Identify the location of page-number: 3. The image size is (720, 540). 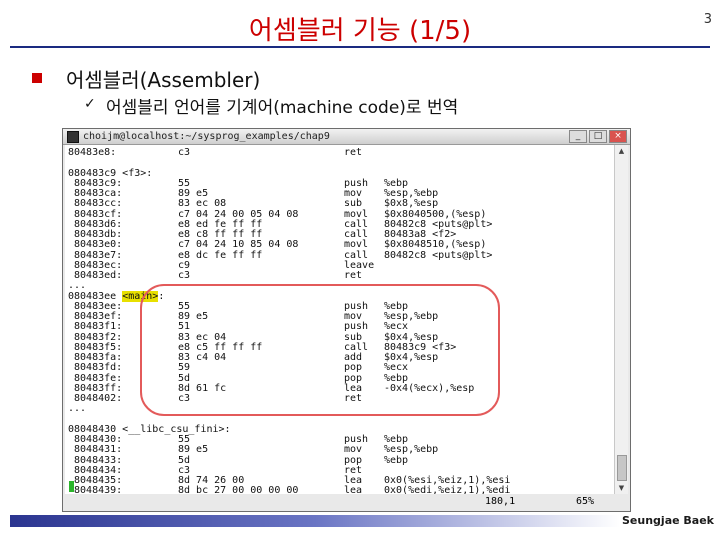
(707, 19).